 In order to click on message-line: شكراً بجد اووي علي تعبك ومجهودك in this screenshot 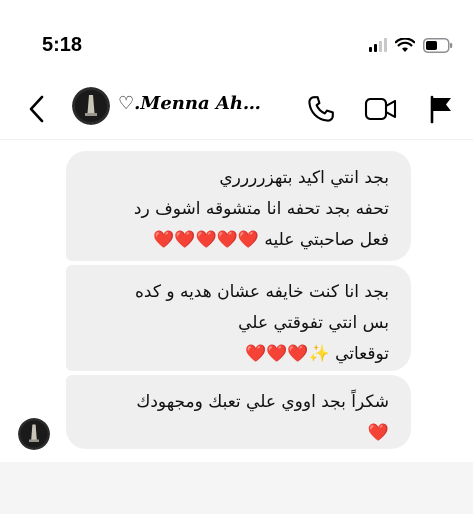, I will do `click(262, 402)`.